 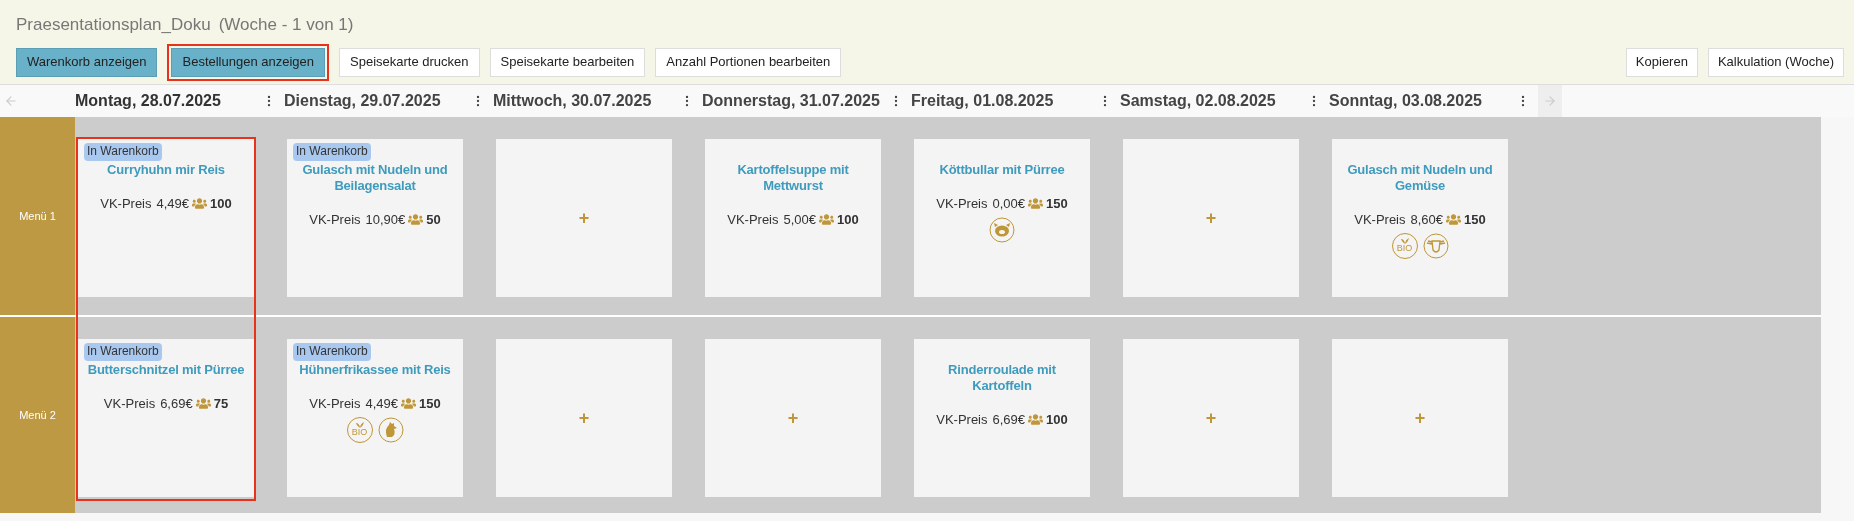 What do you see at coordinates (87, 62) in the screenshot?
I see `toolbar-button: Warenkorb anzeigen` at bounding box center [87, 62].